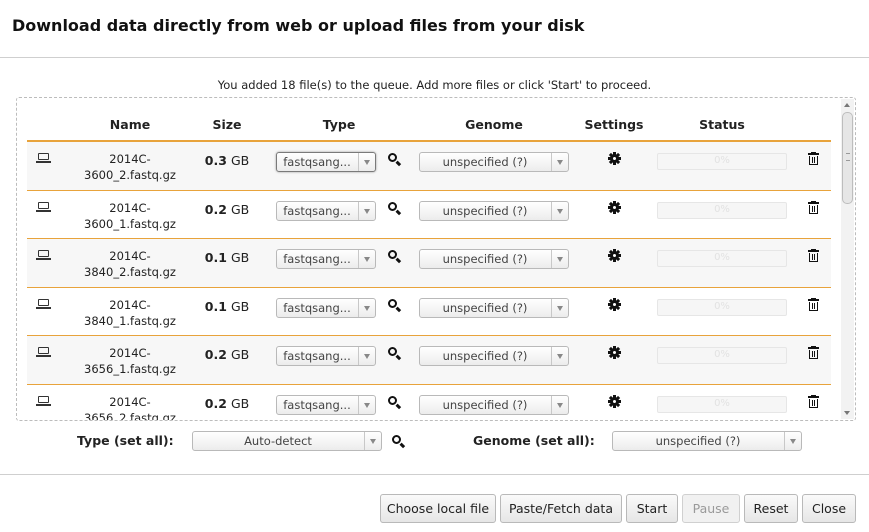  What do you see at coordinates (215, 257) in the screenshot?
I see `file-size-value: 0.1` at bounding box center [215, 257].